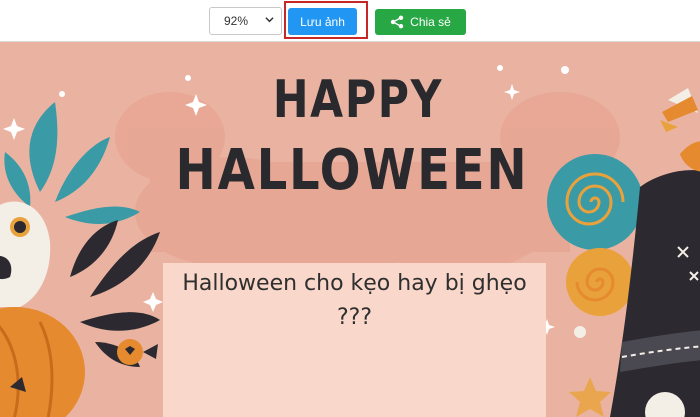  What do you see at coordinates (430, 22) in the screenshot?
I see `share-label: Chia sẻ` at bounding box center [430, 22].